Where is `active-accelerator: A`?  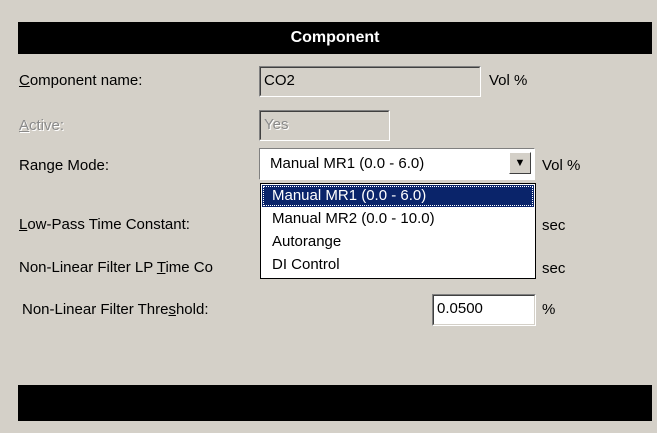
active-accelerator: A is located at coordinates (24, 125).